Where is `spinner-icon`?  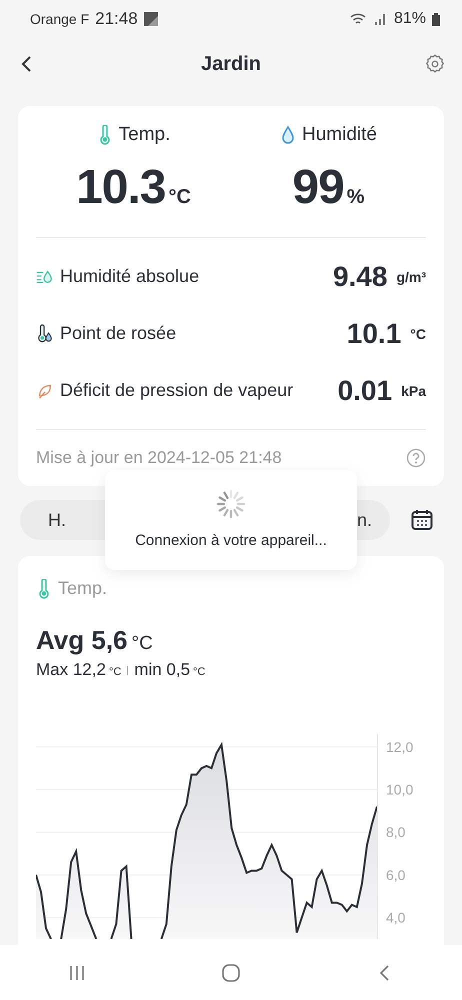
spinner-icon is located at coordinates (231, 504).